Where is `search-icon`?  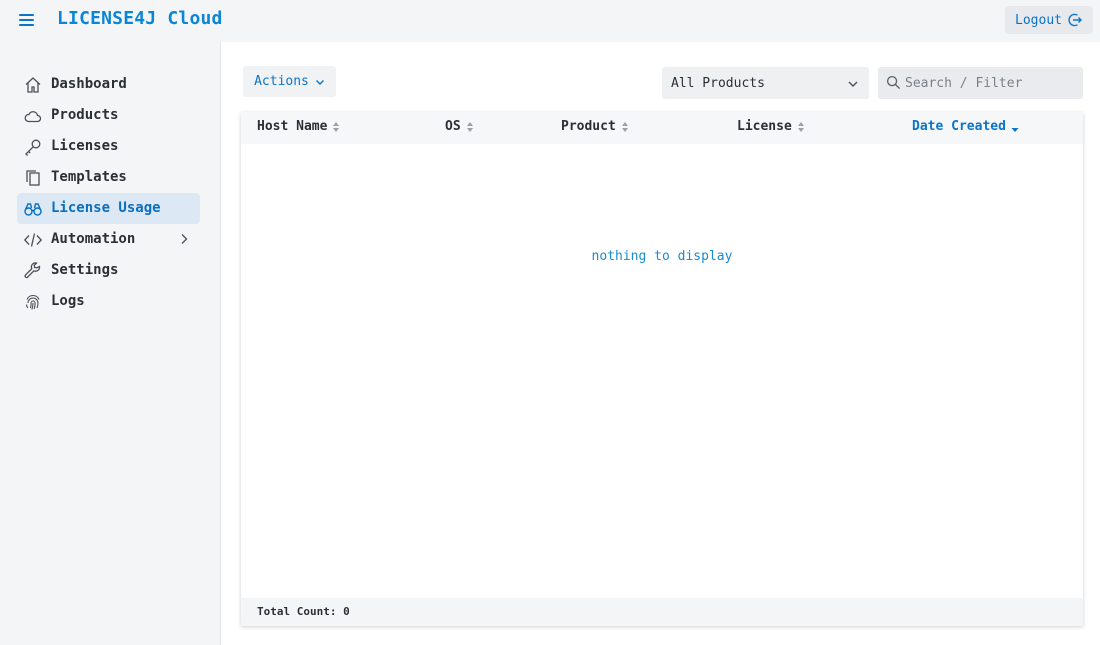 search-icon is located at coordinates (893, 82).